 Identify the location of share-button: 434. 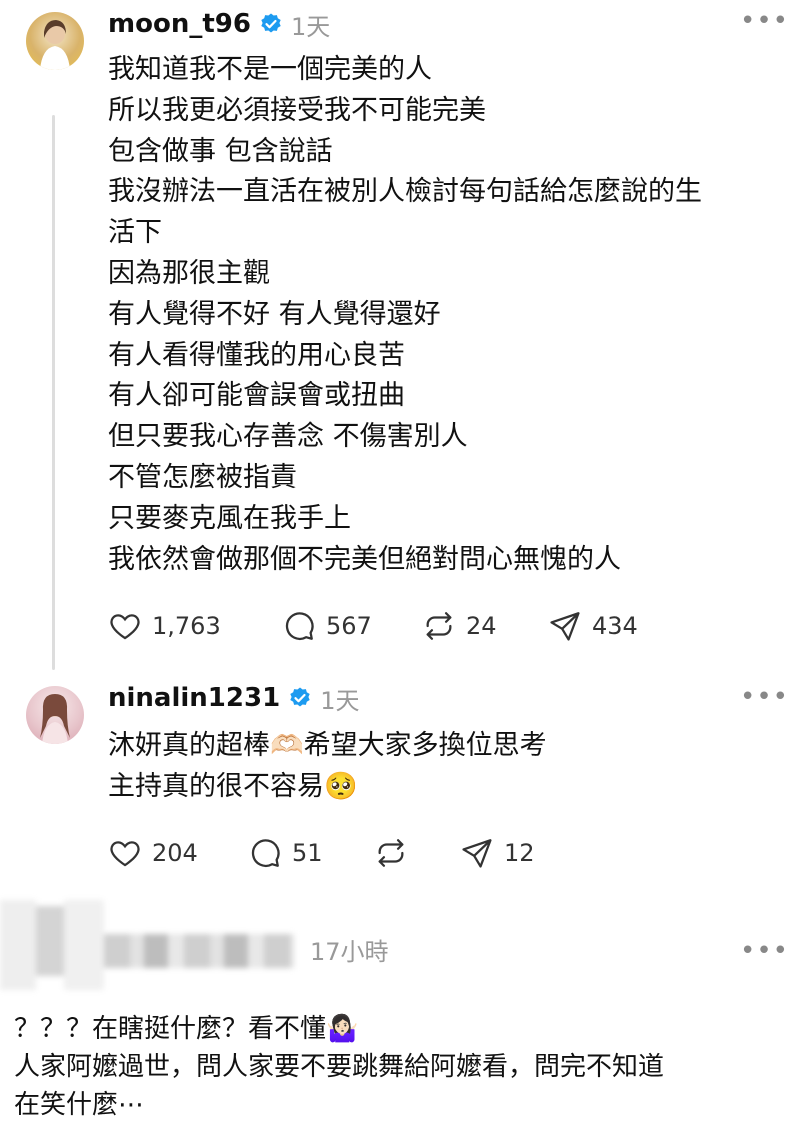
(593, 626).